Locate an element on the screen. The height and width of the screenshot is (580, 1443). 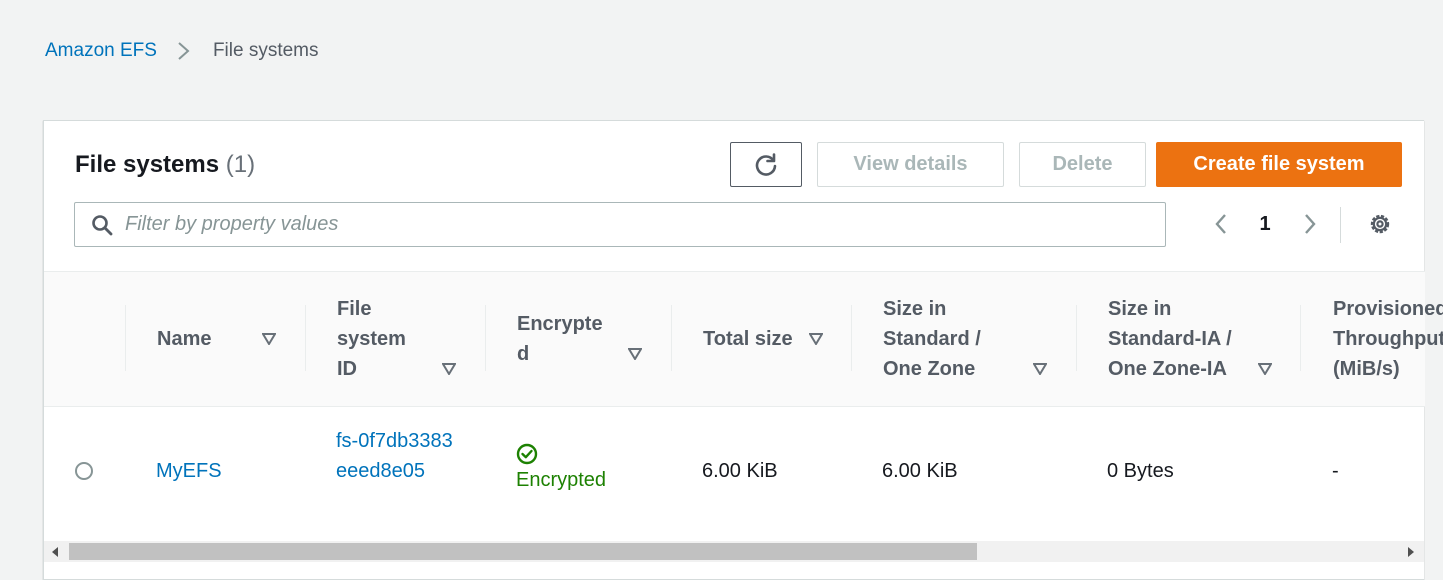
column-header-provisioned-throughput: Provisioned Throughput (MiB/s) is located at coordinates (1388, 339).